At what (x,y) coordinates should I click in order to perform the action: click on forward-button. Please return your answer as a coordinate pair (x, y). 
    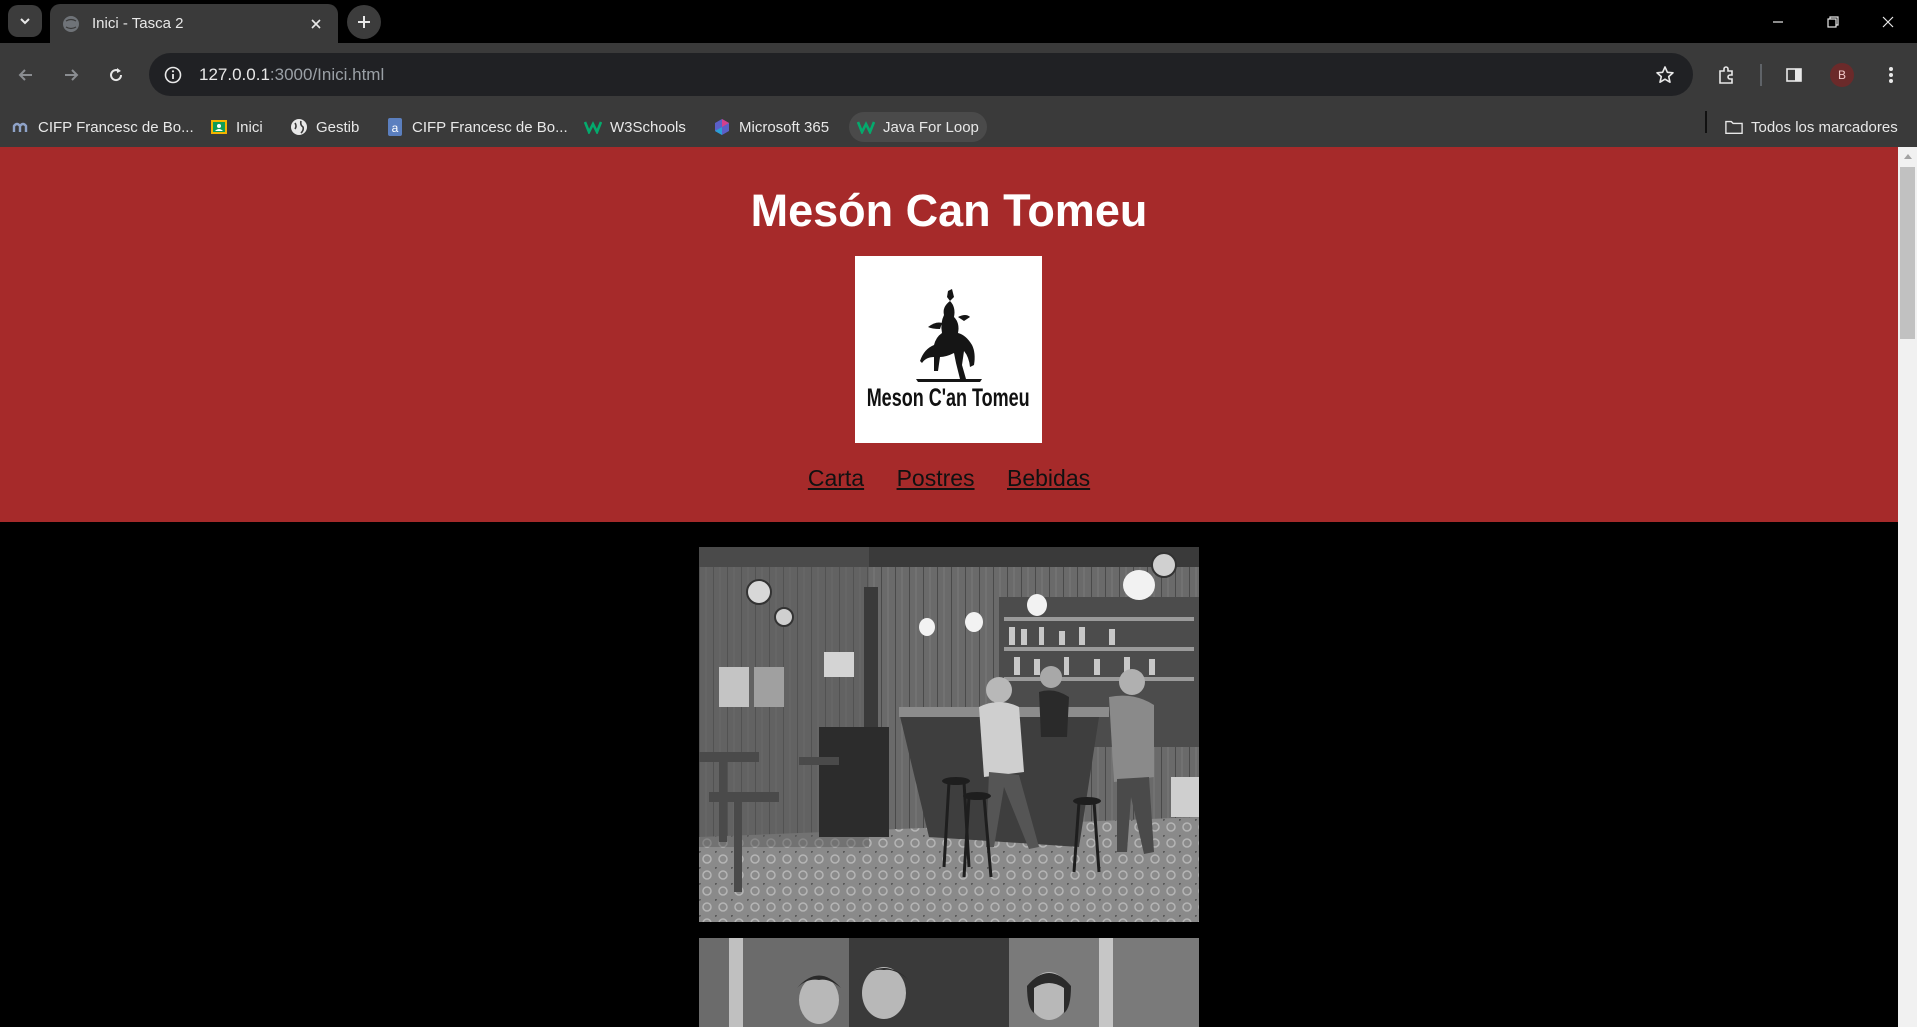
    Looking at the image, I should click on (71, 75).